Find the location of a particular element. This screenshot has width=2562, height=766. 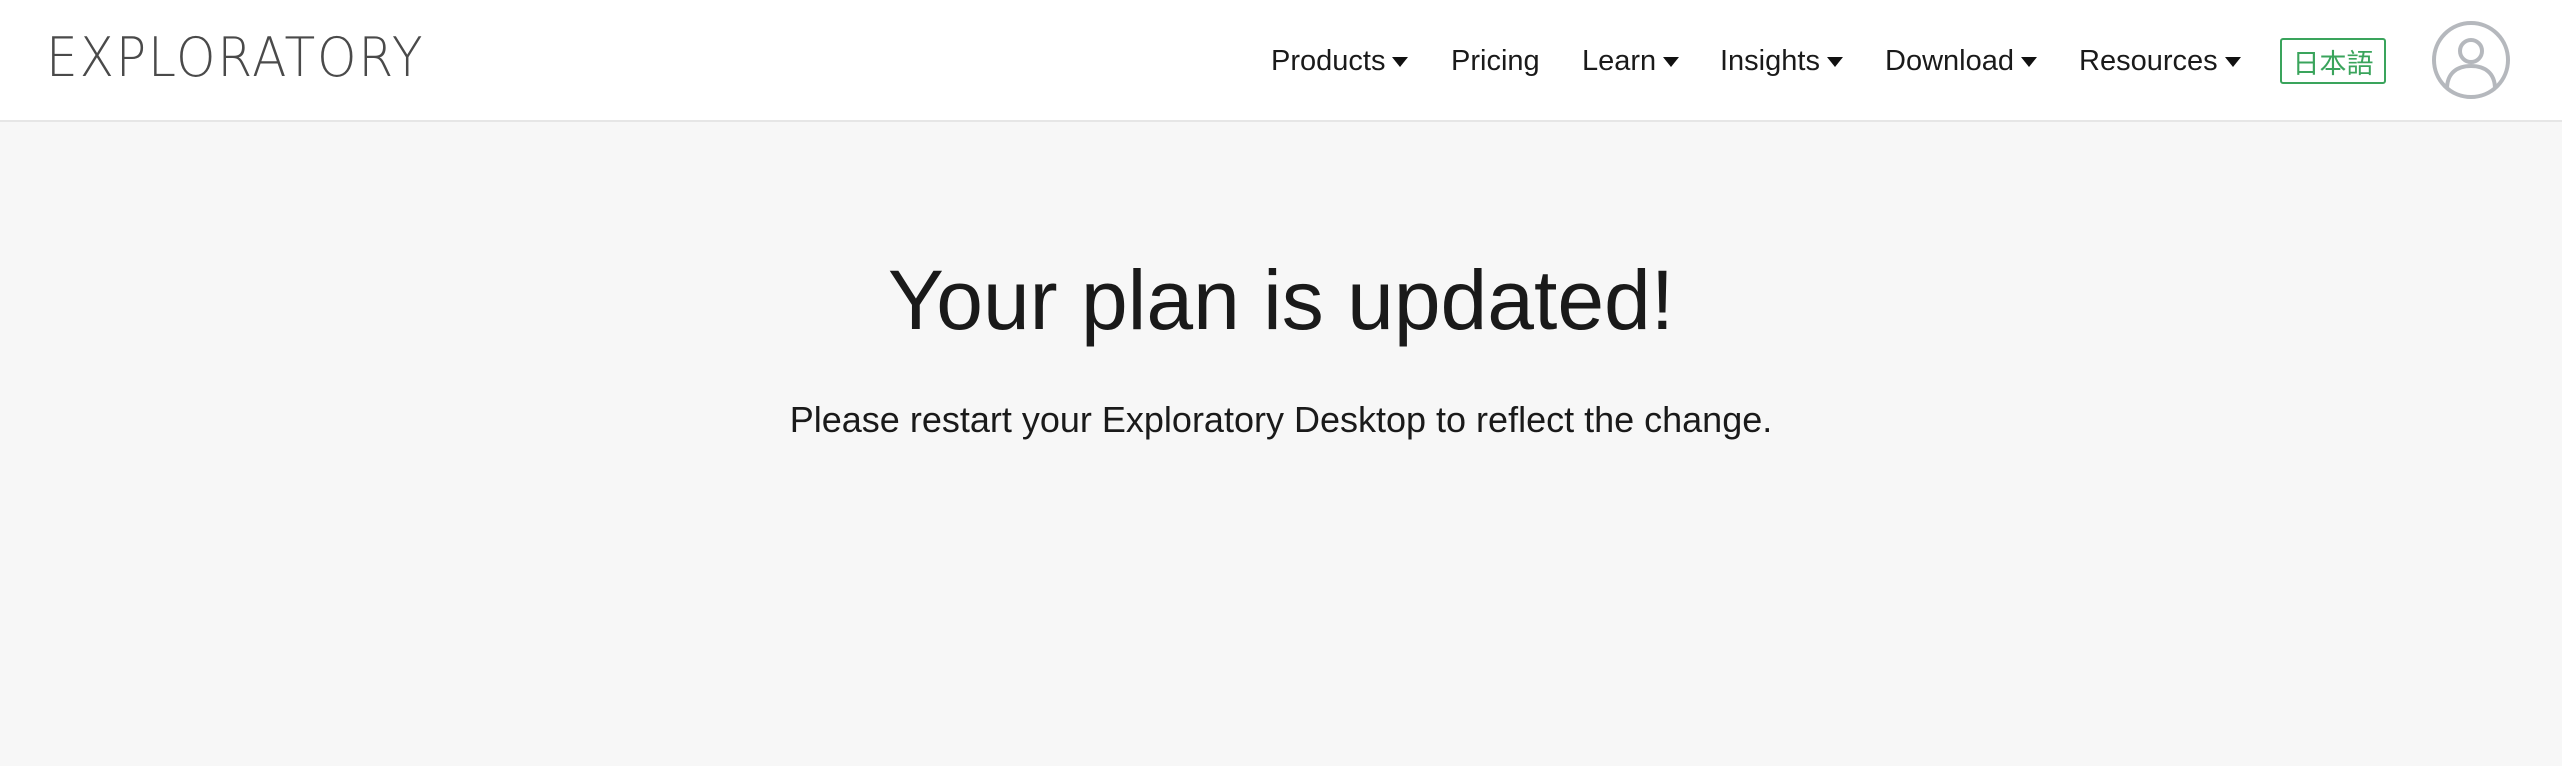

page-title: Your plan is updated! is located at coordinates (1281, 300).